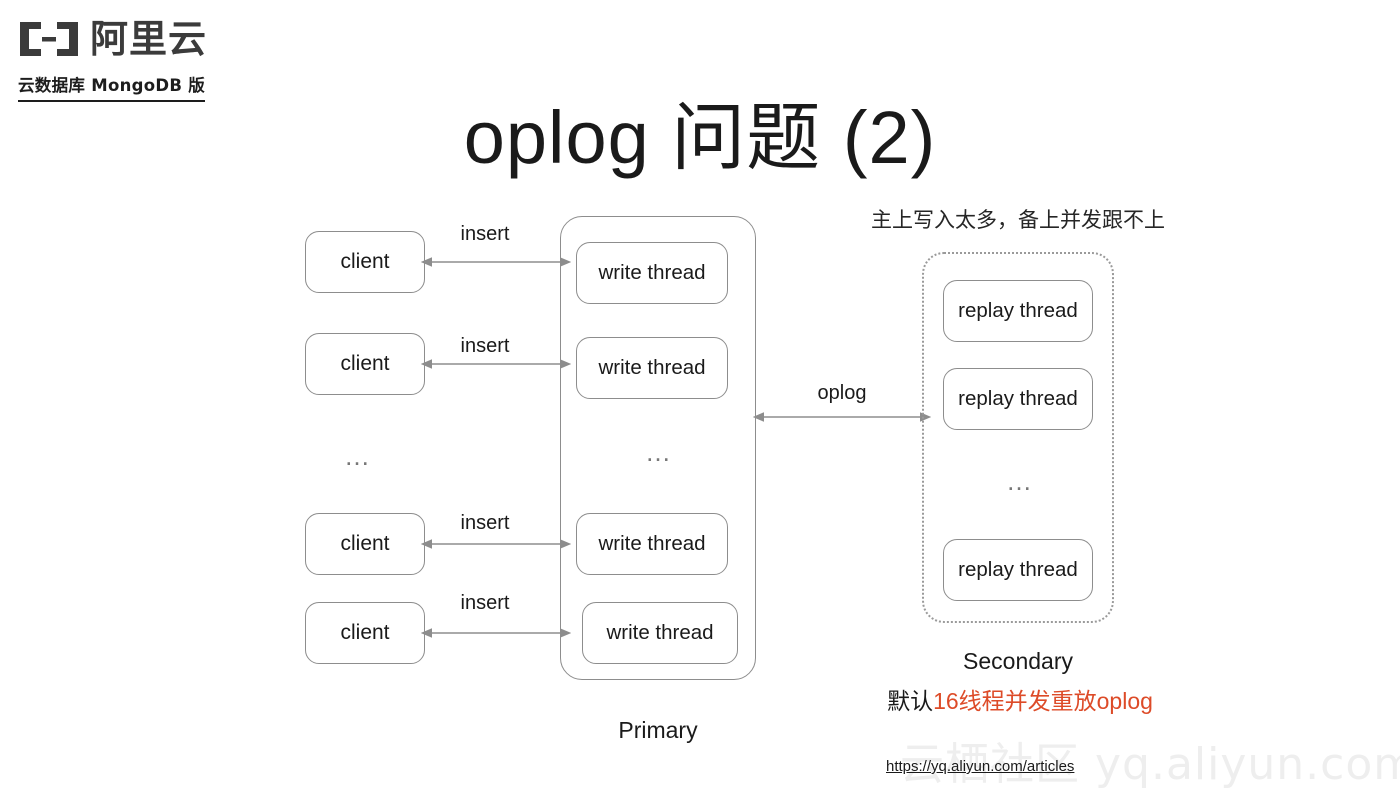 This screenshot has height=788, width=1400. I want to click on page-title: oplog 问题 (2), so click(700, 137).